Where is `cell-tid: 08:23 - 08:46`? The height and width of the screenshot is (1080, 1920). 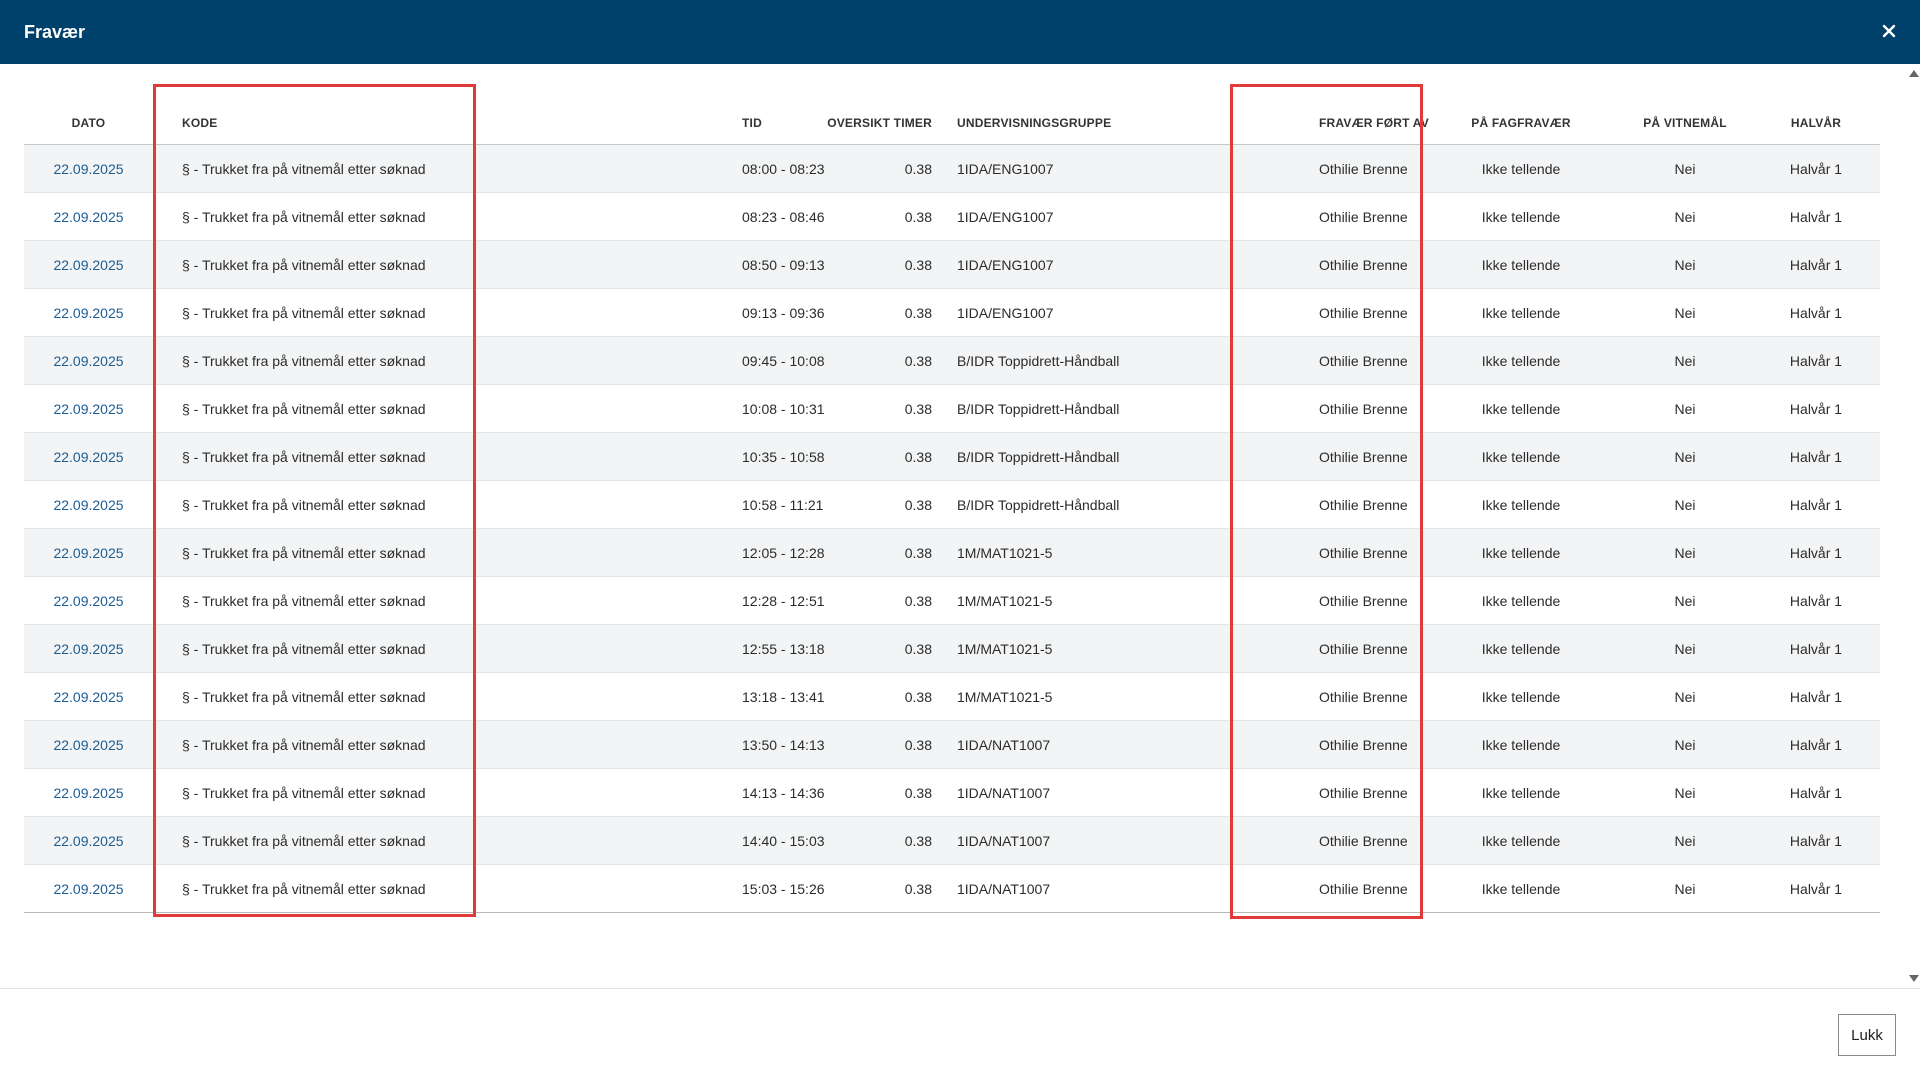
cell-tid: 08:23 - 08:46 is located at coordinates (711, 216).